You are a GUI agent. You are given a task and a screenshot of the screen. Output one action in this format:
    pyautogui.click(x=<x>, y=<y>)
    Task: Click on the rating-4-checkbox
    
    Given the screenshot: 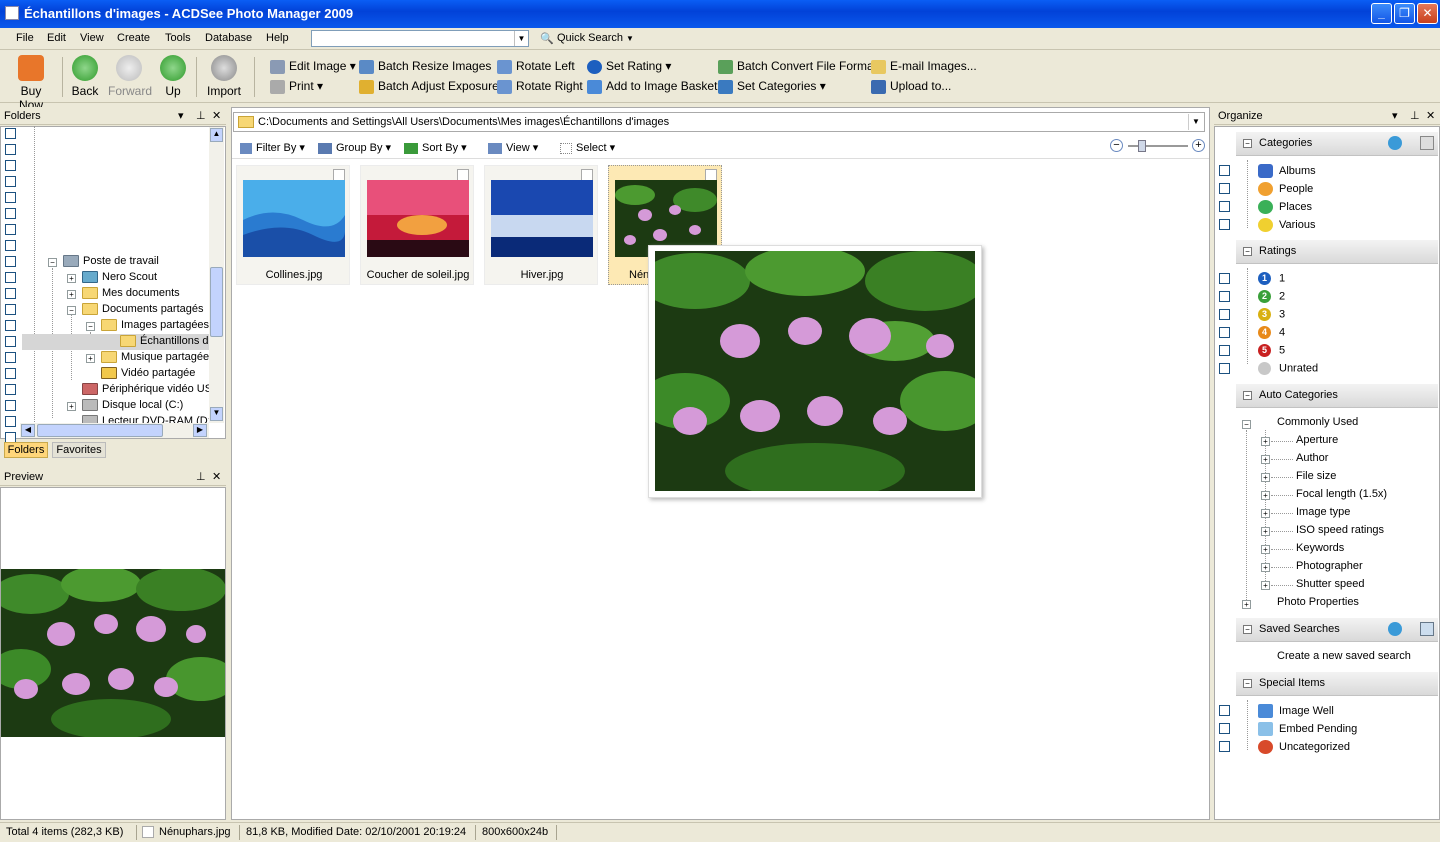 What is the action you would take?
    pyautogui.click(x=1224, y=332)
    